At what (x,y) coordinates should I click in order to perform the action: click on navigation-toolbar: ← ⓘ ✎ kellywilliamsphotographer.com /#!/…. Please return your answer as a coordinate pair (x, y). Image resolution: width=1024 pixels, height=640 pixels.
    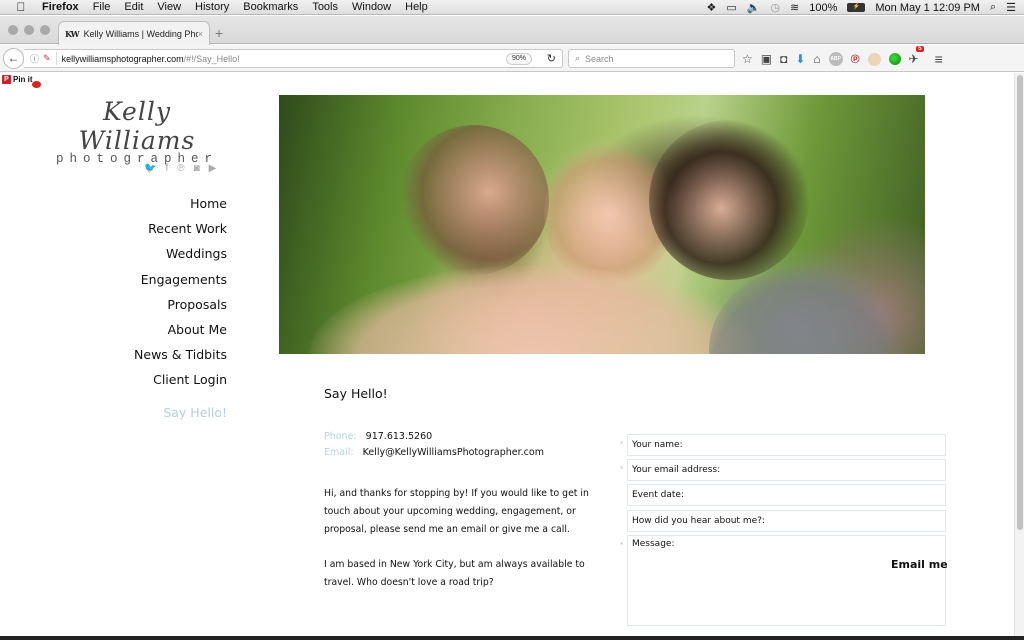
    Looking at the image, I should click on (512, 58).